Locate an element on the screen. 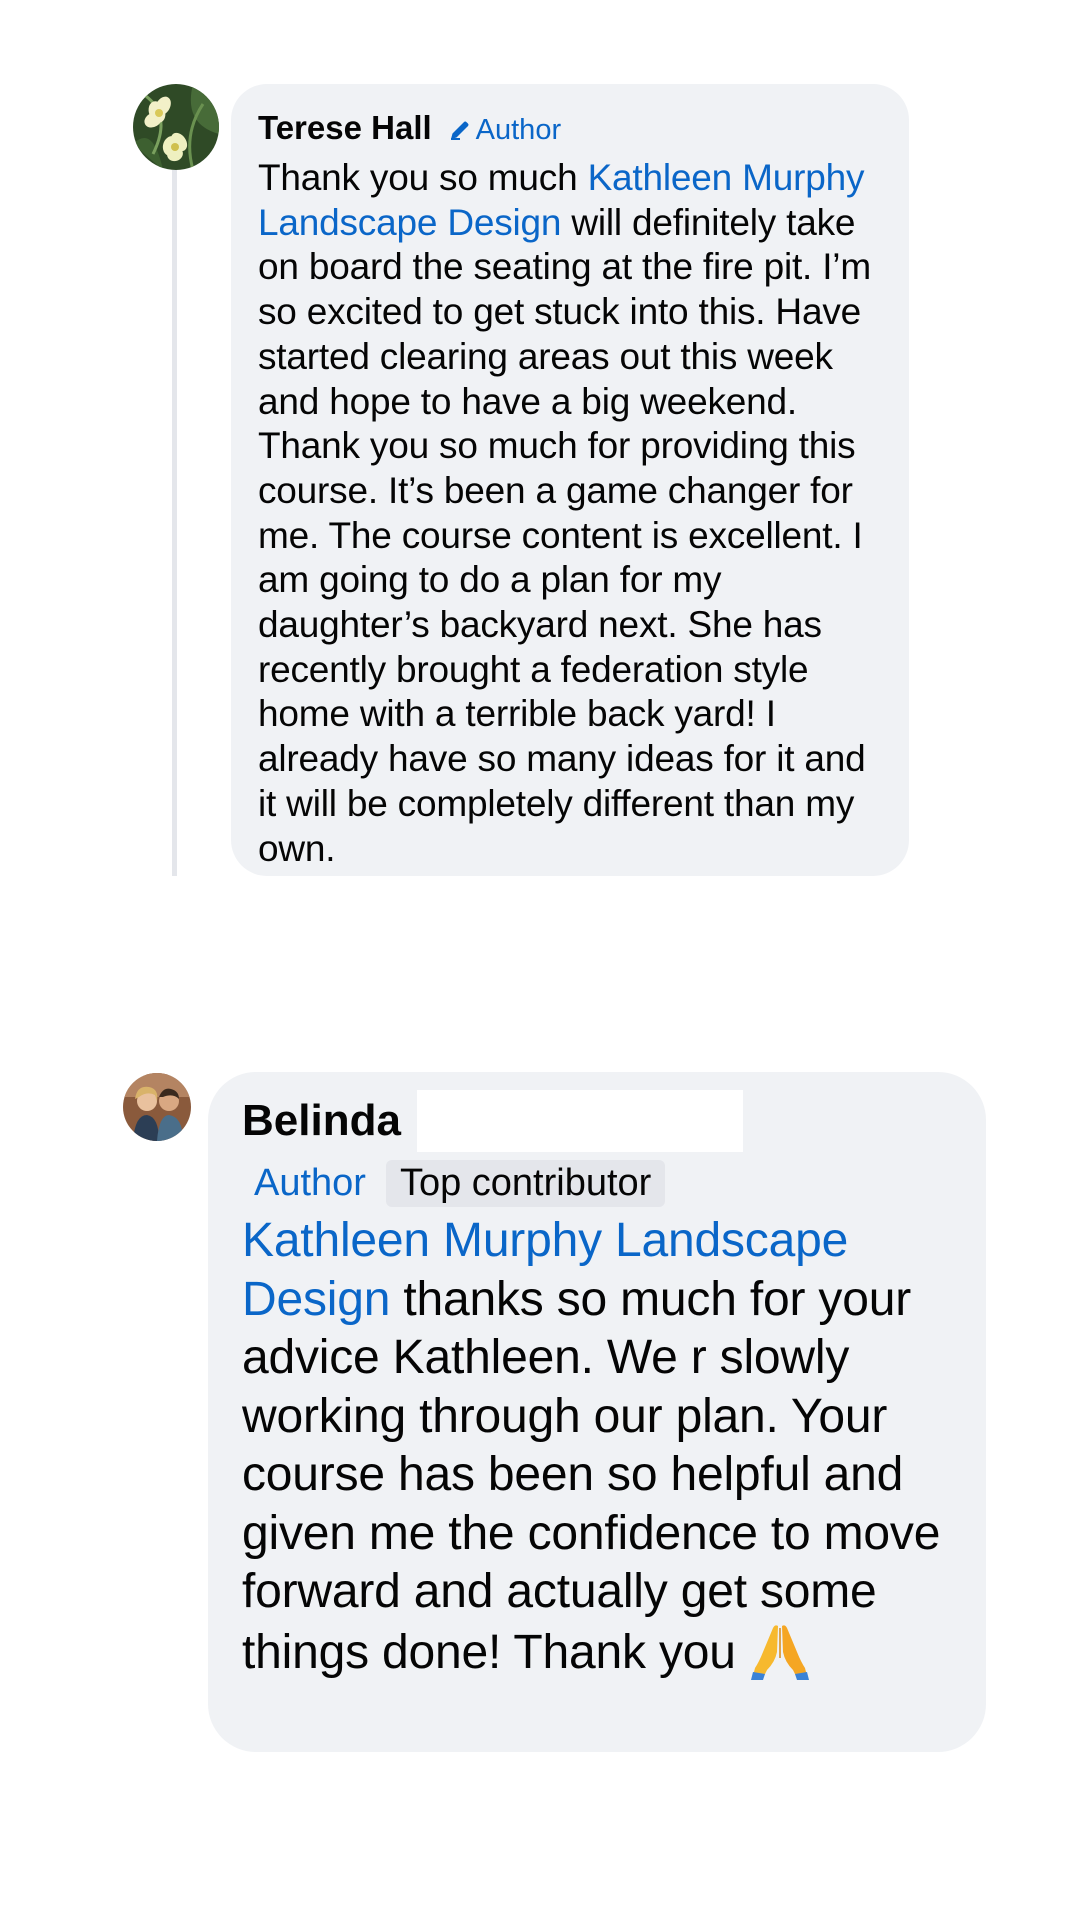 The image size is (1080, 1920). praying-hands-icon is located at coordinates (779, 1652).